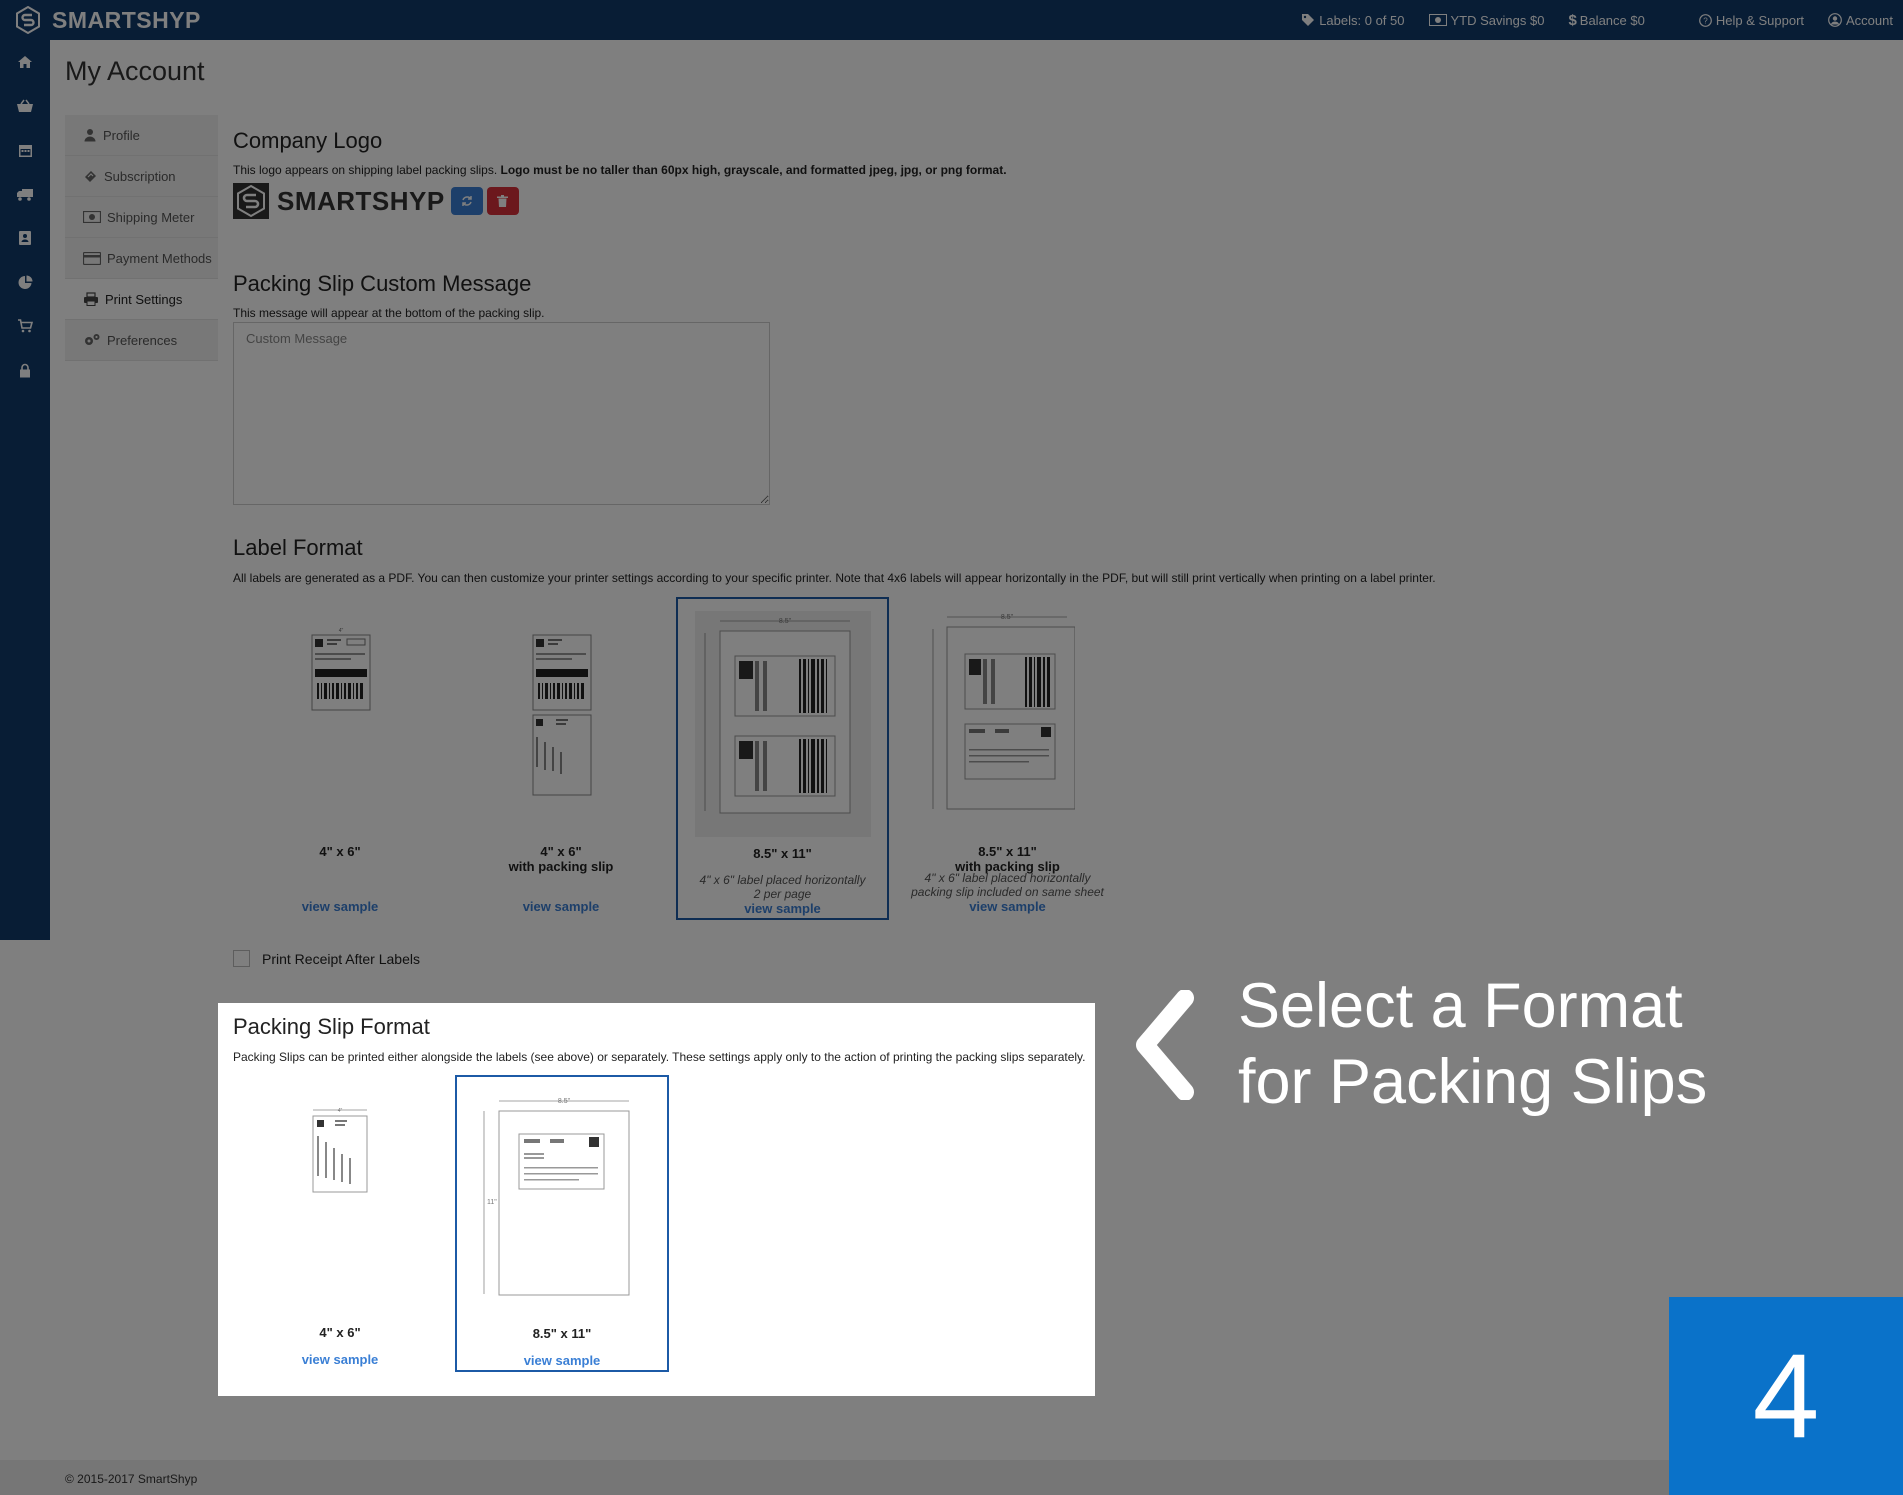  What do you see at coordinates (340, 1224) in the screenshot?
I see `packing-slip-option-4x6: 4" 4" x 6" view sample` at bounding box center [340, 1224].